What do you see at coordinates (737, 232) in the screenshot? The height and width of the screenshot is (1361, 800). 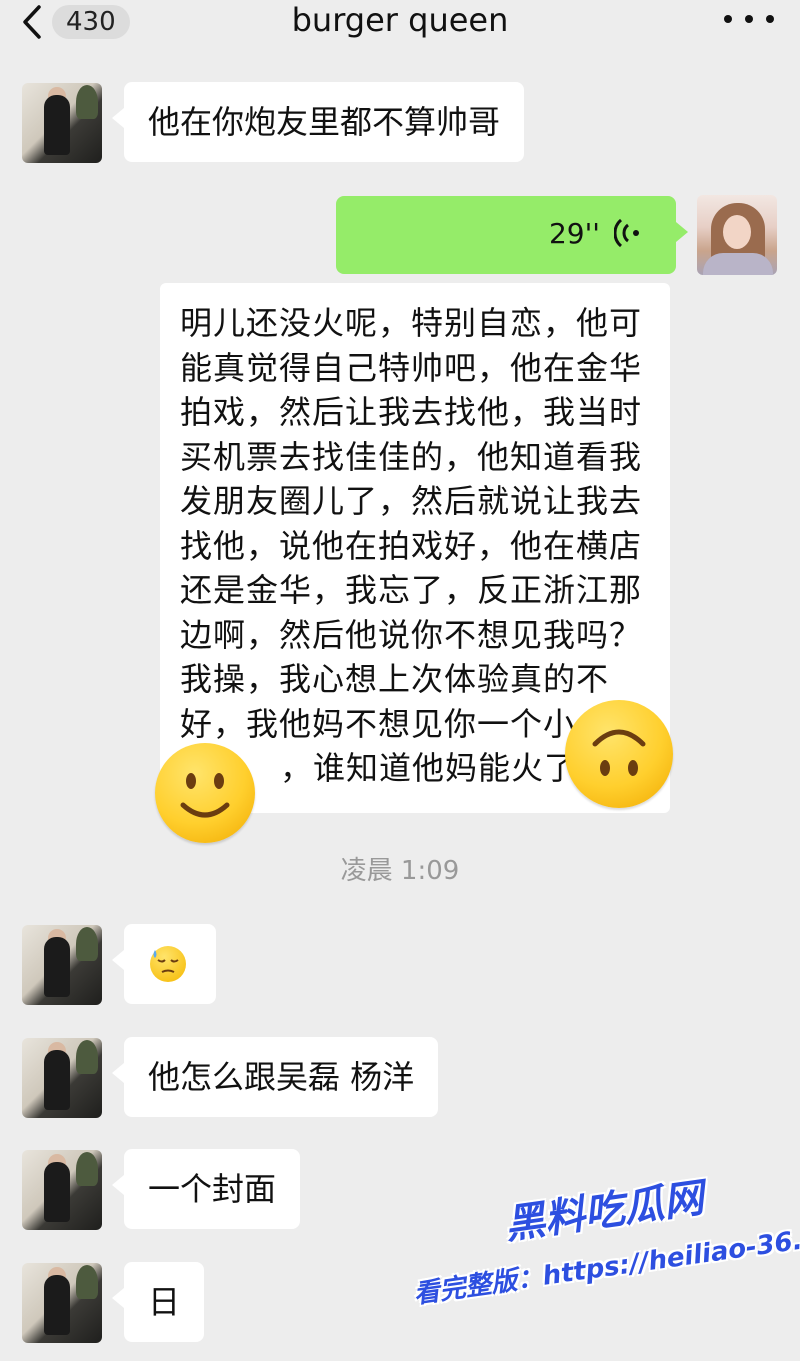 I see `avatar-face` at bounding box center [737, 232].